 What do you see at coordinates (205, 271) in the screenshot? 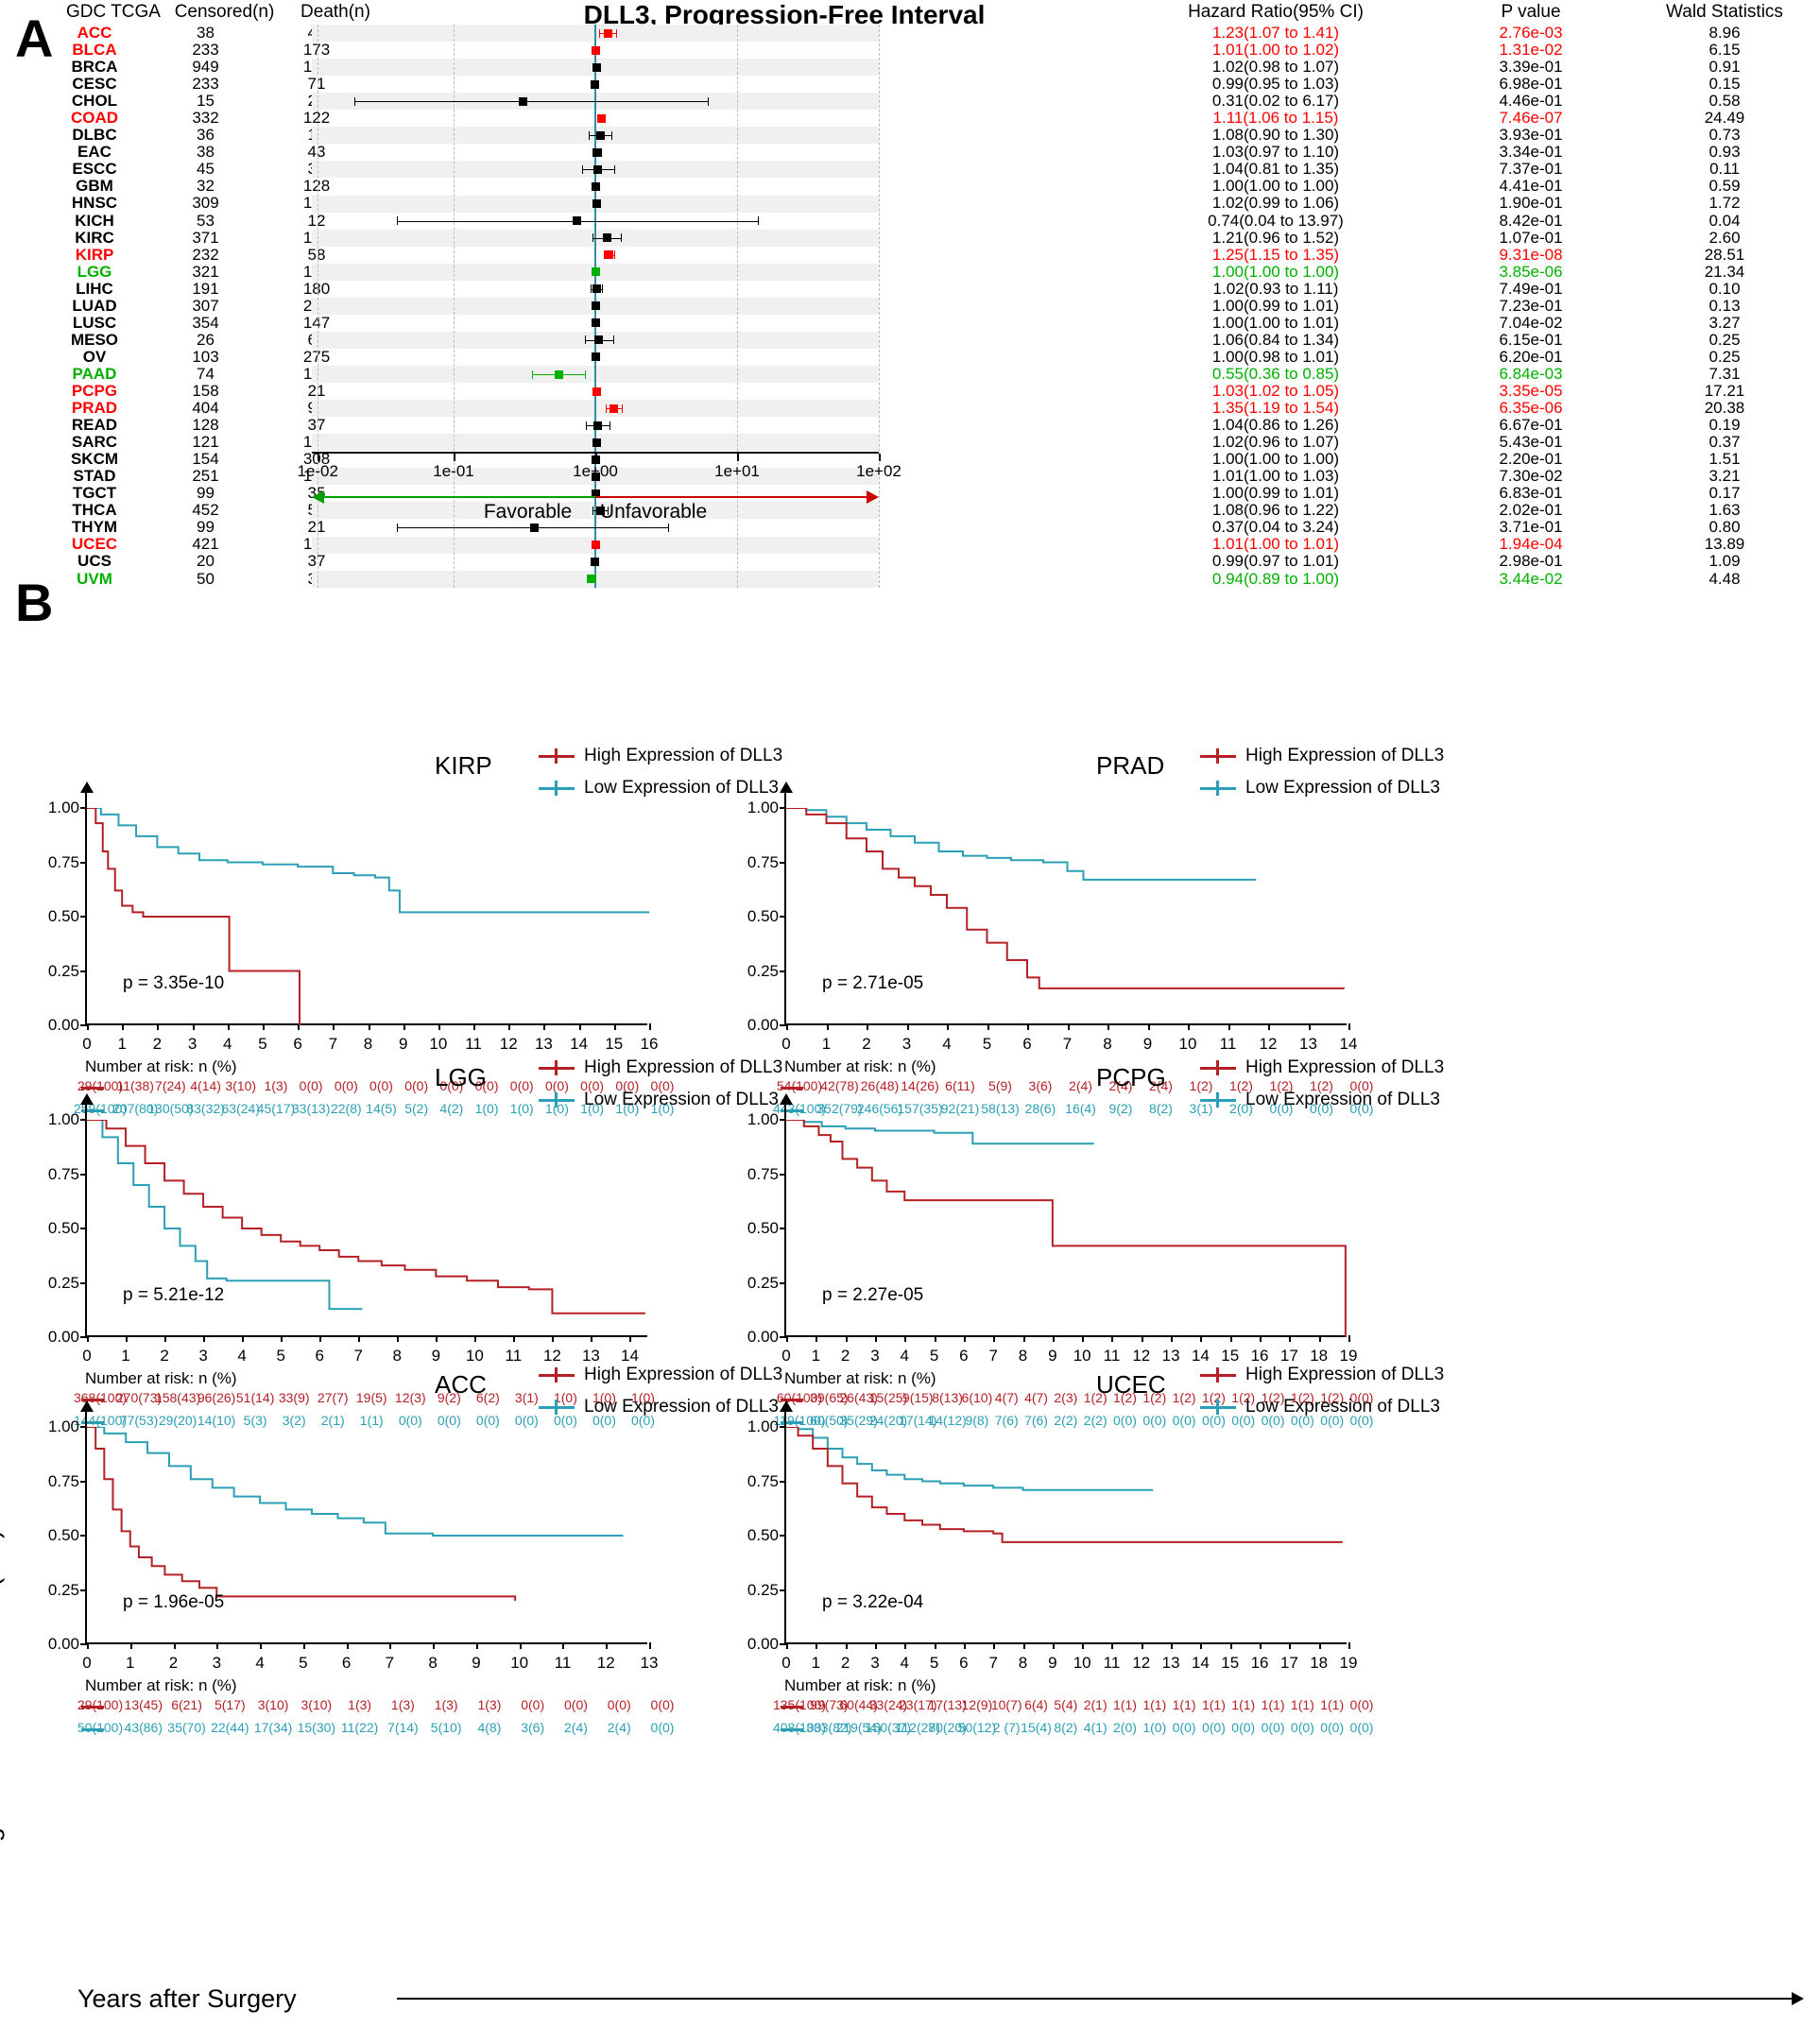
I see `censored-count: 321` at bounding box center [205, 271].